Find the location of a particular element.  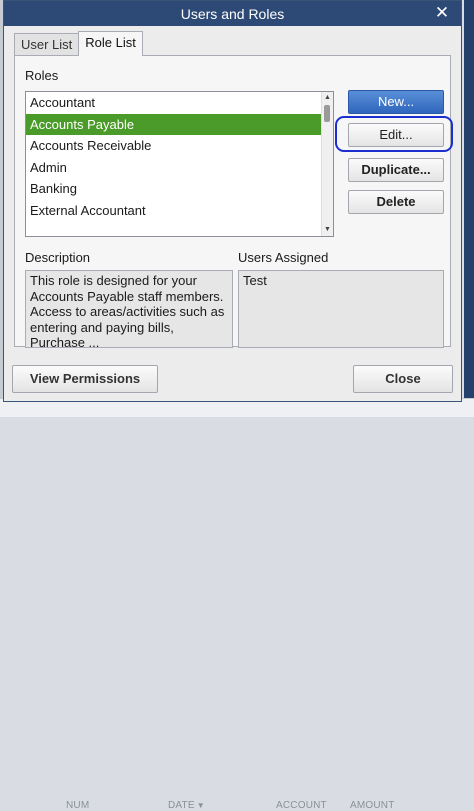

users-assigned-list: Test is located at coordinates (341, 309).